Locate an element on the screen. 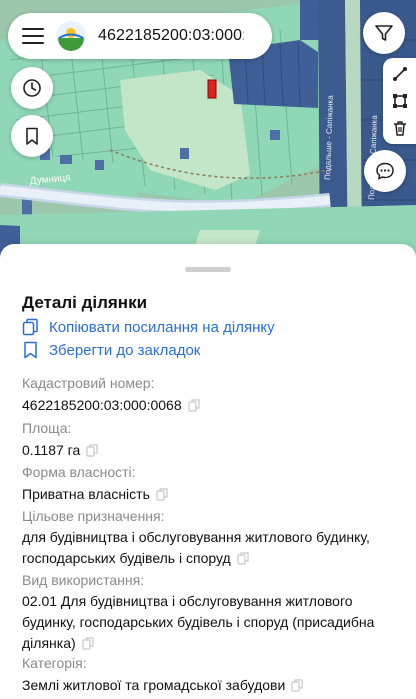  map-tools is located at coordinates (399, 101).